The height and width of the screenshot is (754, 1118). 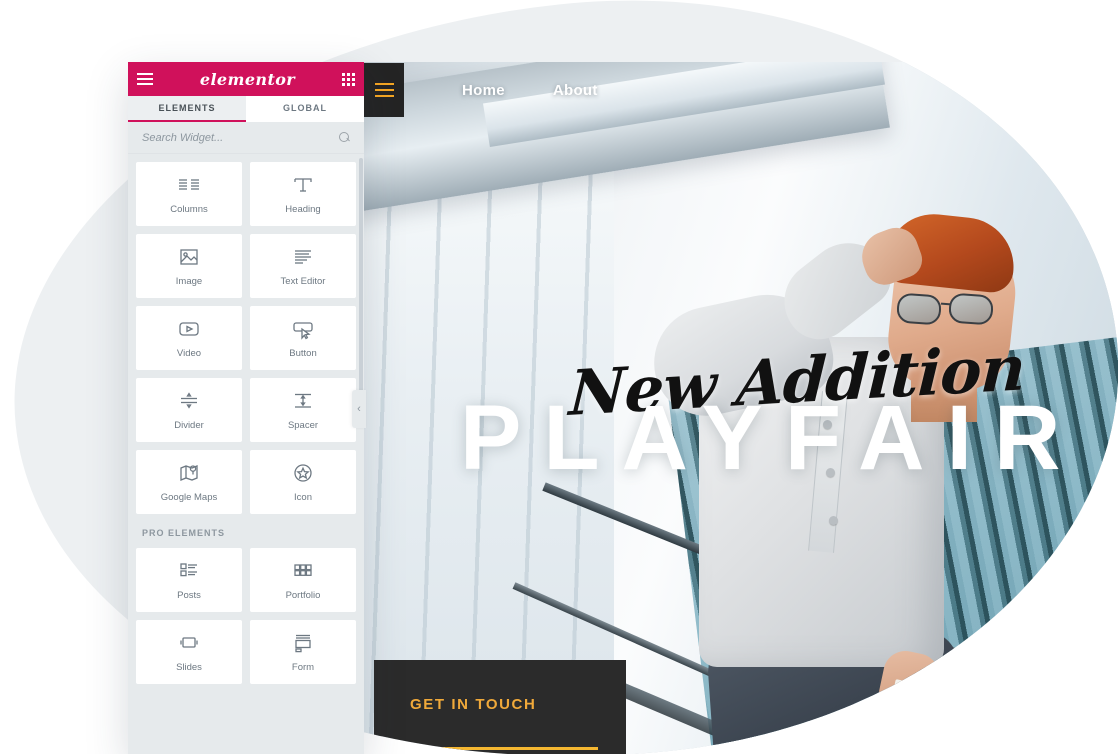 What do you see at coordinates (741, 90) in the screenshot?
I see `site-navbar: Home About` at bounding box center [741, 90].